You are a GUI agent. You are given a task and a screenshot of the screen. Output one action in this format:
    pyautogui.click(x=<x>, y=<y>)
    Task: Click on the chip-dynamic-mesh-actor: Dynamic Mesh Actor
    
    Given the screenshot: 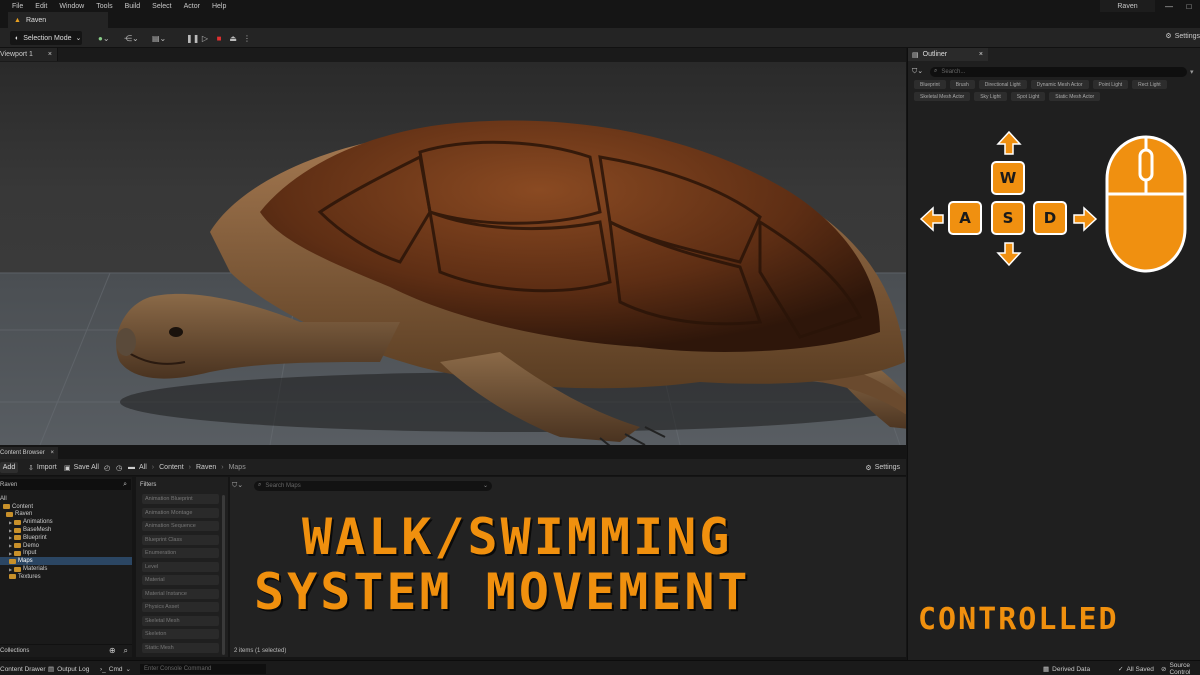 What is the action you would take?
    pyautogui.click(x=1059, y=84)
    